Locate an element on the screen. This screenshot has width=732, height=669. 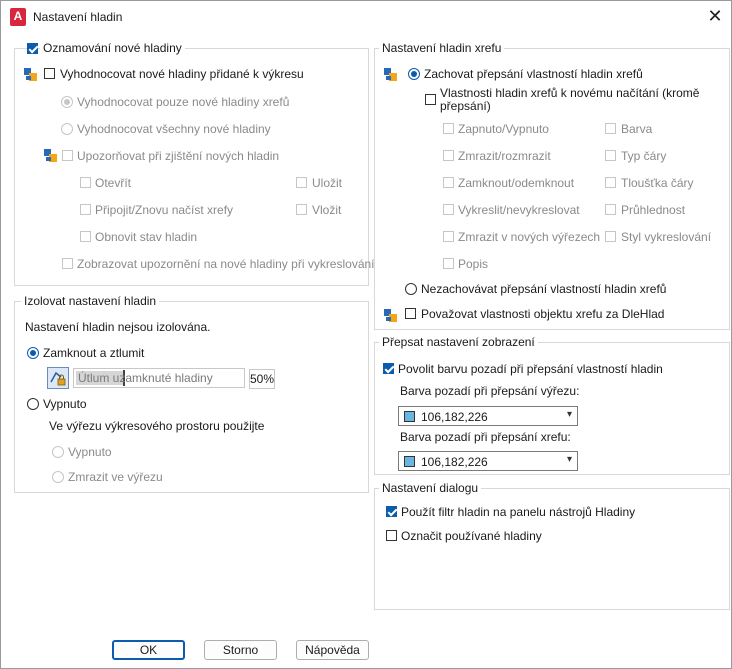
vp-freeze-radio is located at coordinates (58, 477).